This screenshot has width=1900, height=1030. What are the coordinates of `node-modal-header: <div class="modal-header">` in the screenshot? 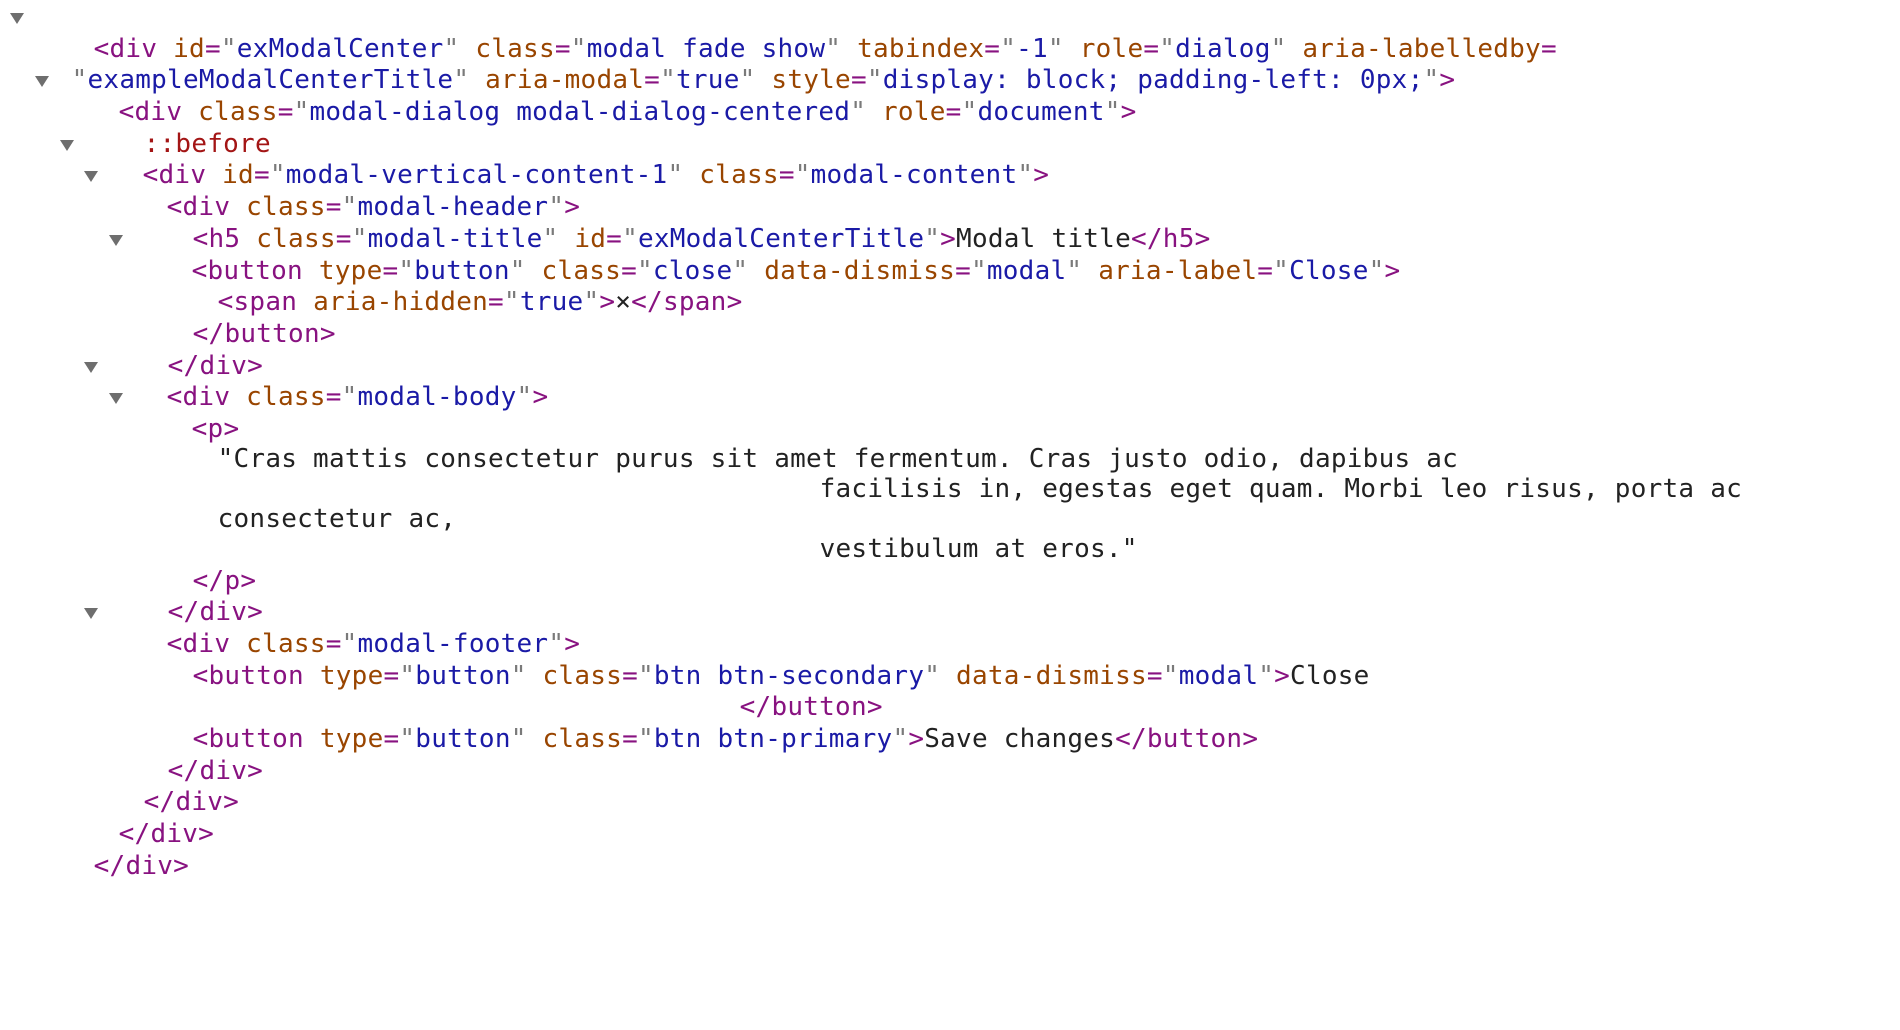 It's located at (950, 191).